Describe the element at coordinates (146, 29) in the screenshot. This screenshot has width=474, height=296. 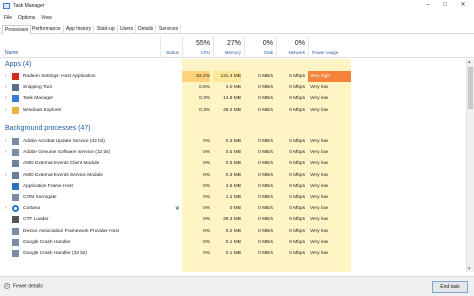
I see `tab-details: Details` at that location.